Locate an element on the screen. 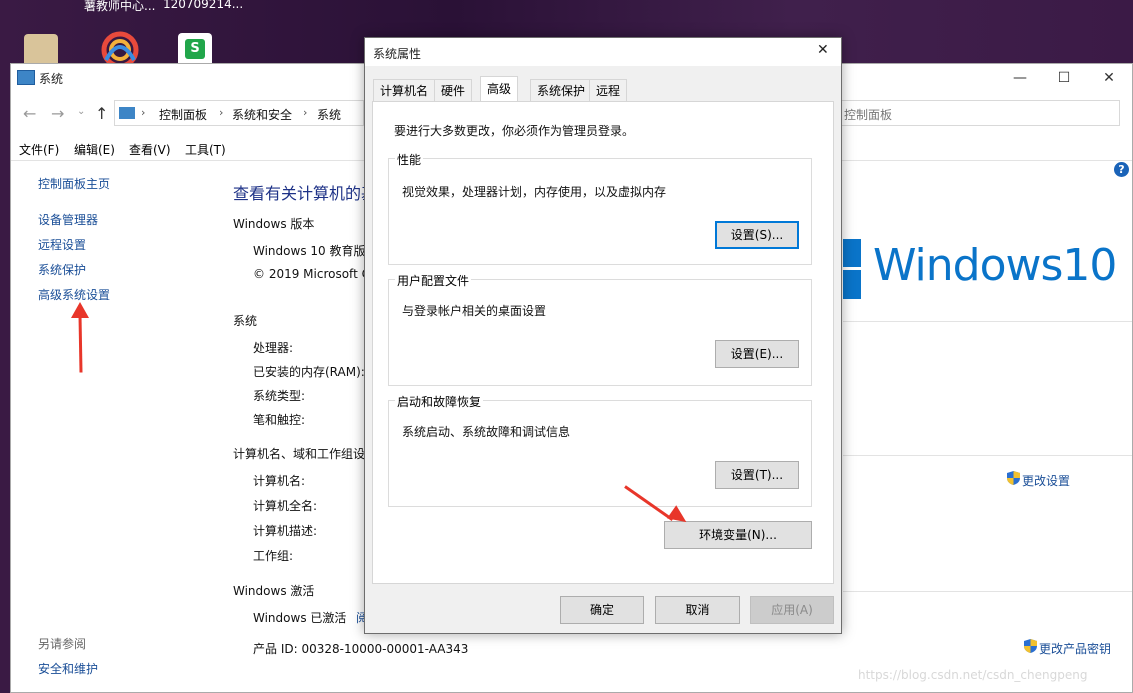 Image resolution: width=1133 pixels, height=693 pixels. sidebar-home: 控制面板主页 is located at coordinates (74, 183).